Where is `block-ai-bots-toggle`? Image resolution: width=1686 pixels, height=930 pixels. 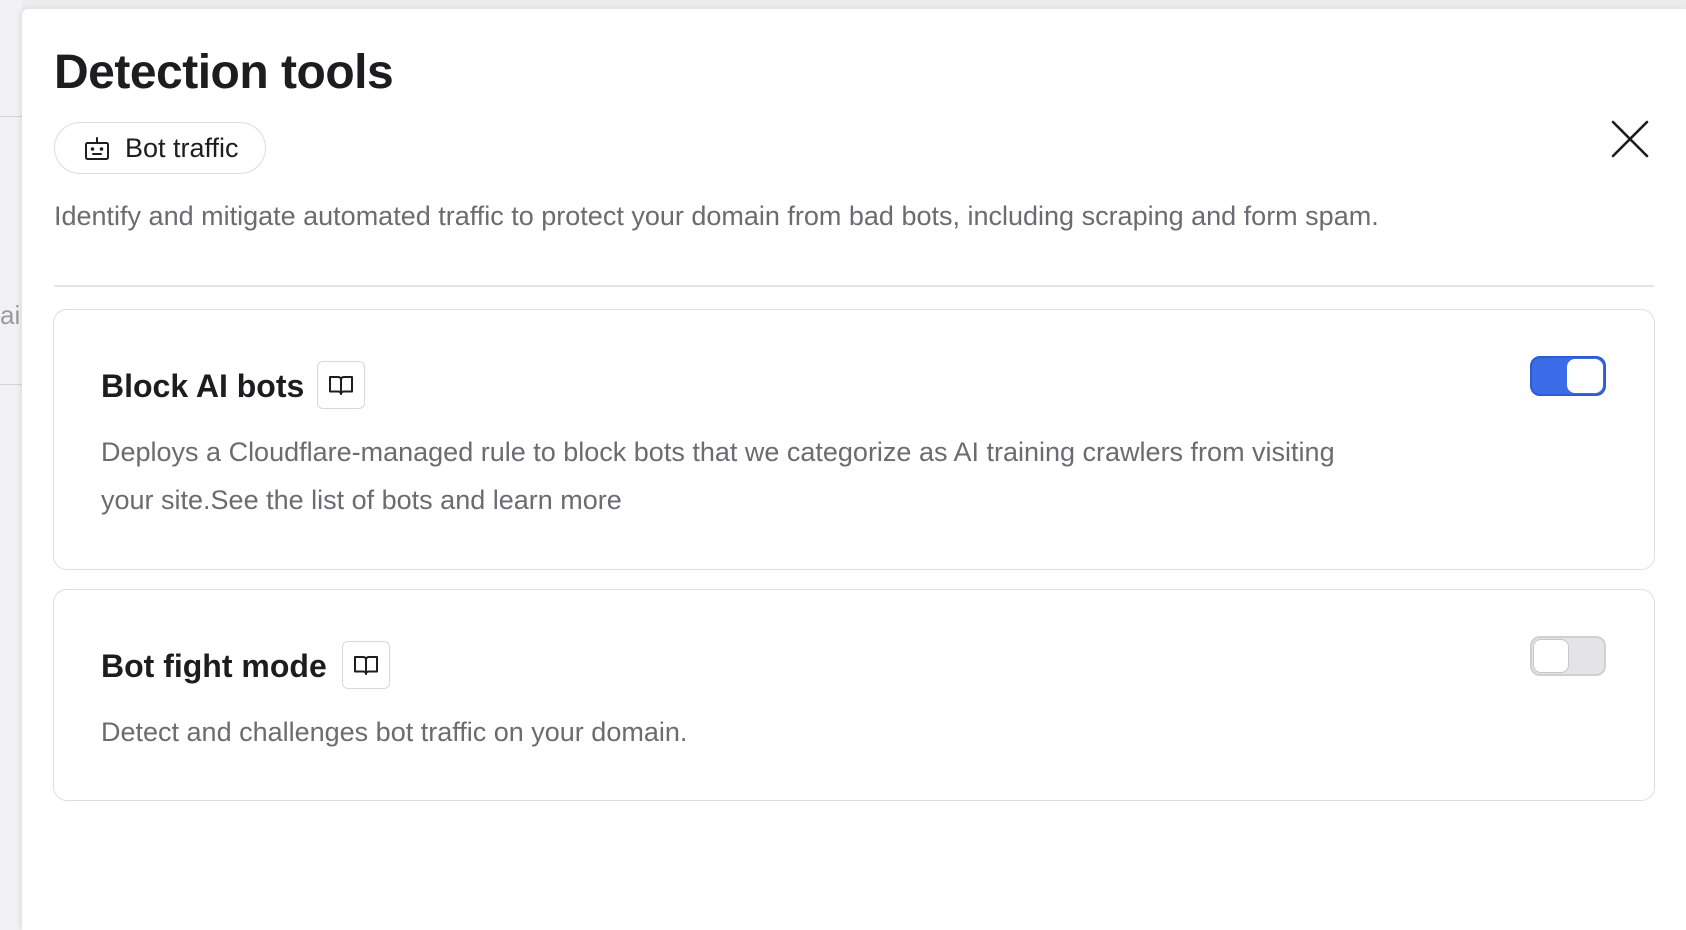 block-ai-bots-toggle is located at coordinates (1568, 376).